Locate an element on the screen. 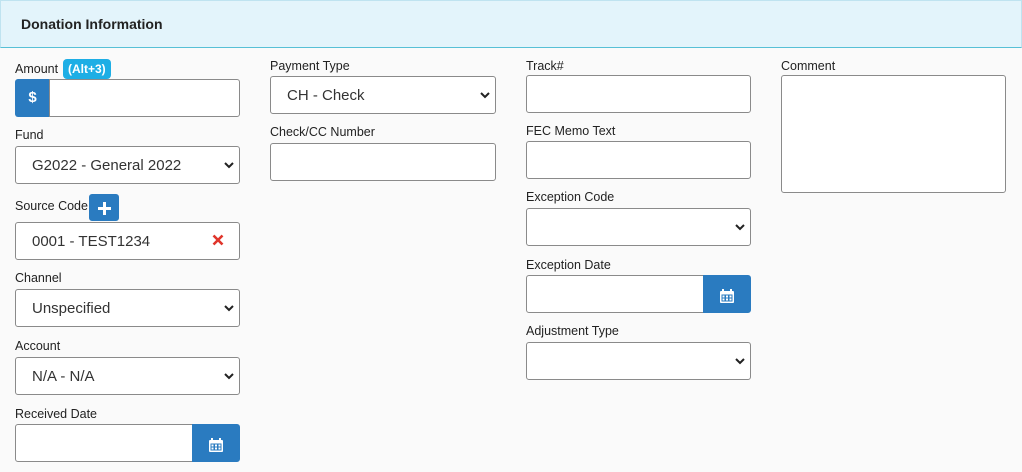 The image size is (1022, 472). clear-icon is located at coordinates (218, 240).